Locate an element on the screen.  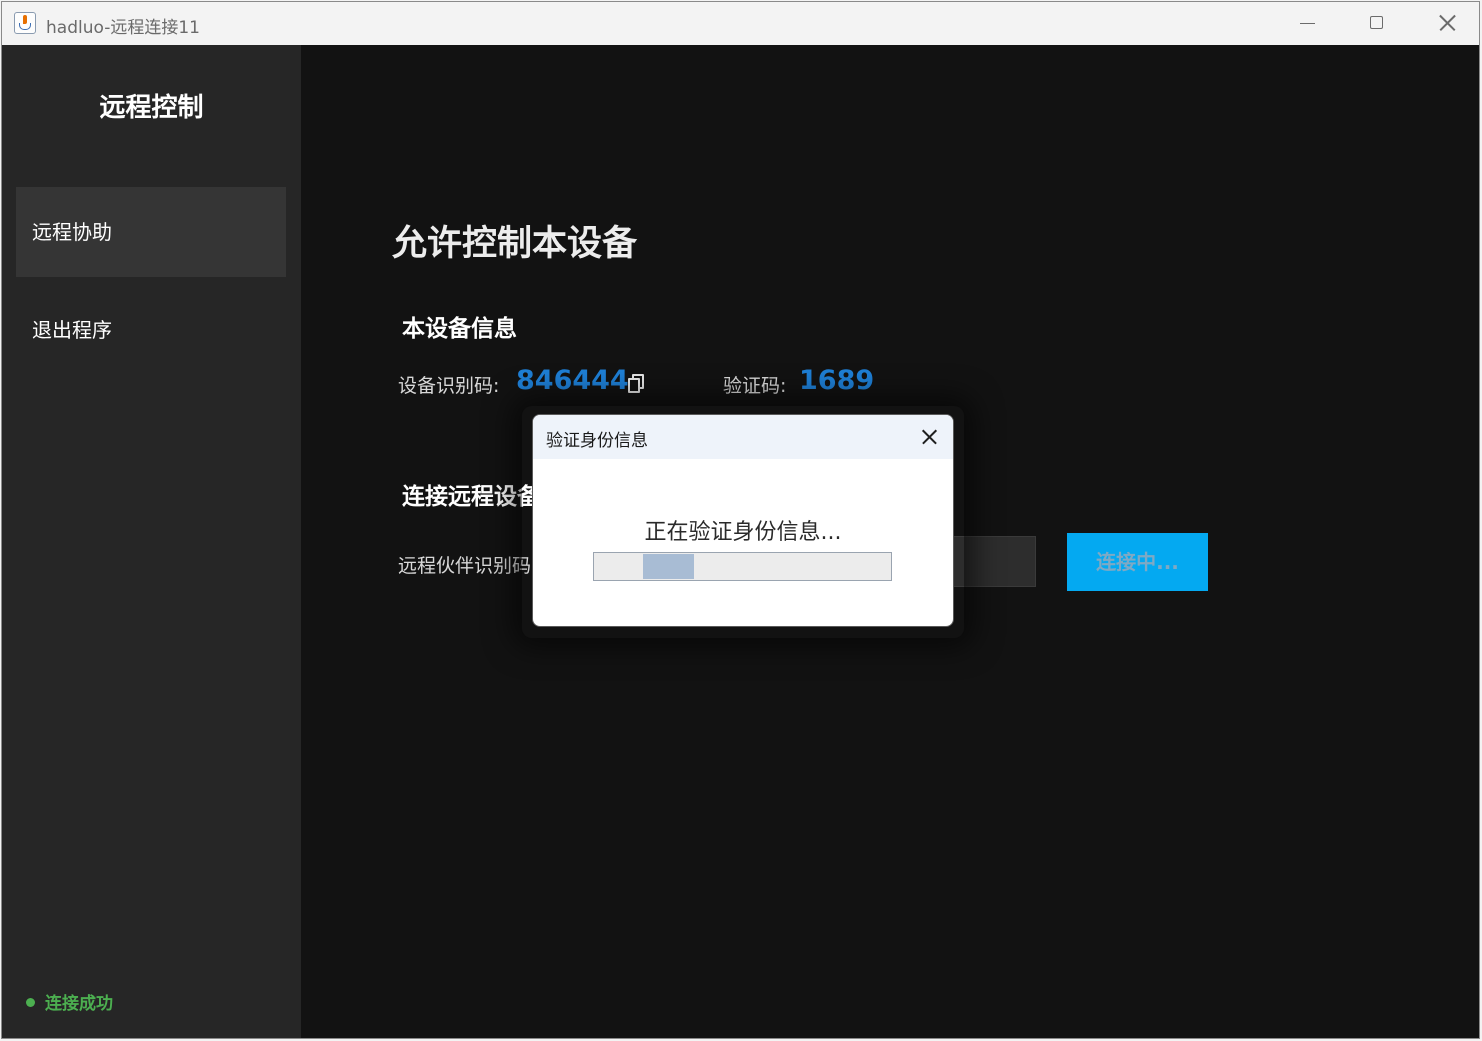
maximize-button is located at coordinates (1376, 23).